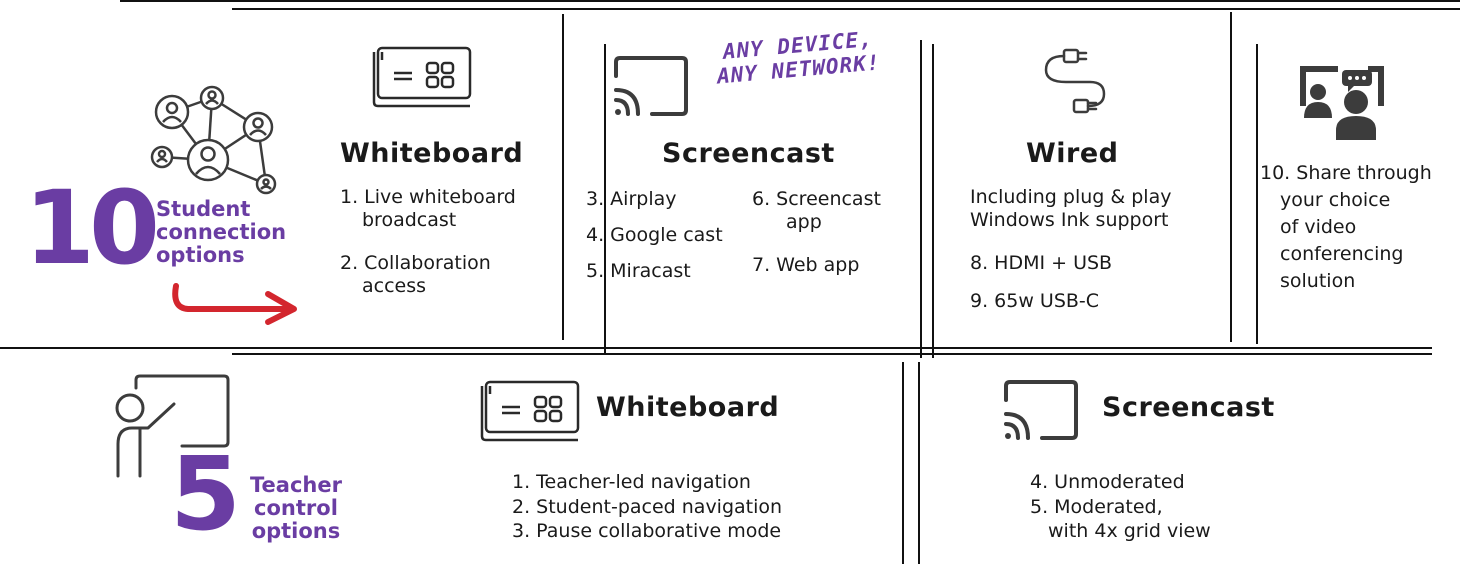 The height and width of the screenshot is (564, 1471). Describe the element at coordinates (92, 228) in the screenshot. I see `student-count: 10` at that location.